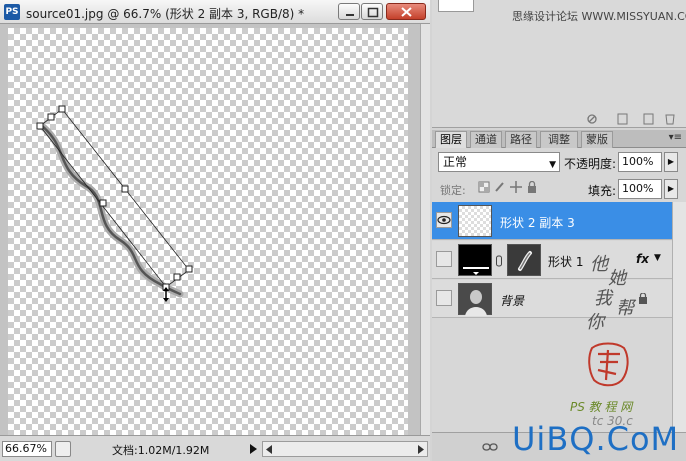  Describe the element at coordinates (601, 407) in the screenshot. I see `ps-tutorial-watermark: PS 教 程 网` at that location.